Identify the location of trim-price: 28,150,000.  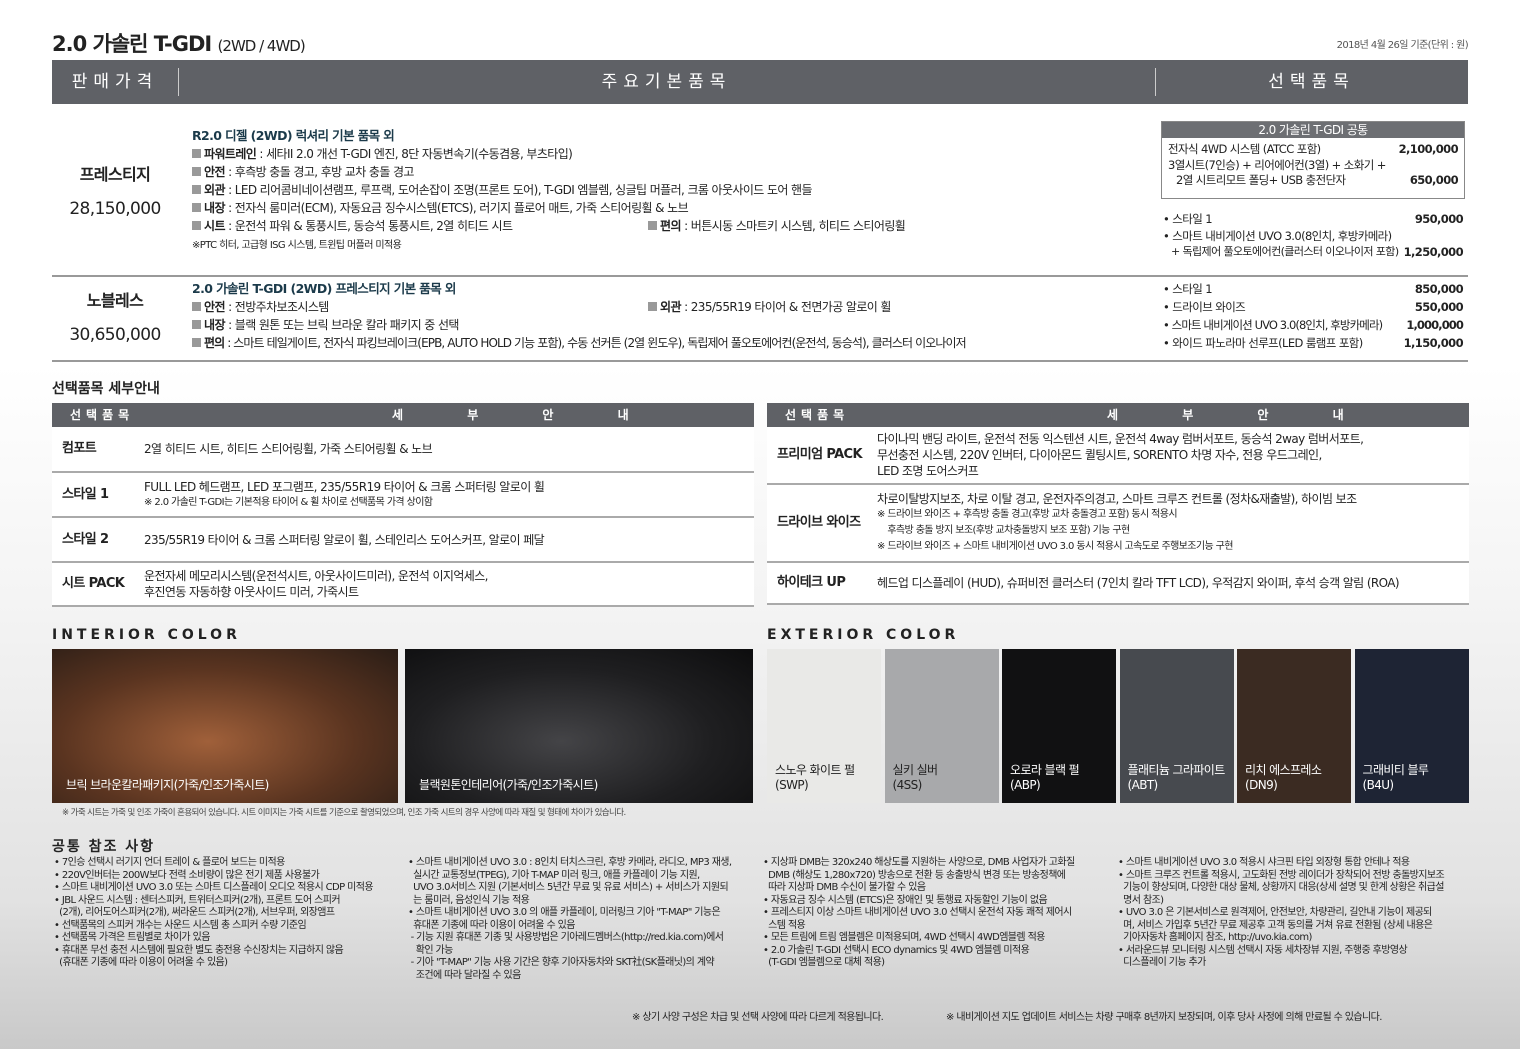
(115, 209).